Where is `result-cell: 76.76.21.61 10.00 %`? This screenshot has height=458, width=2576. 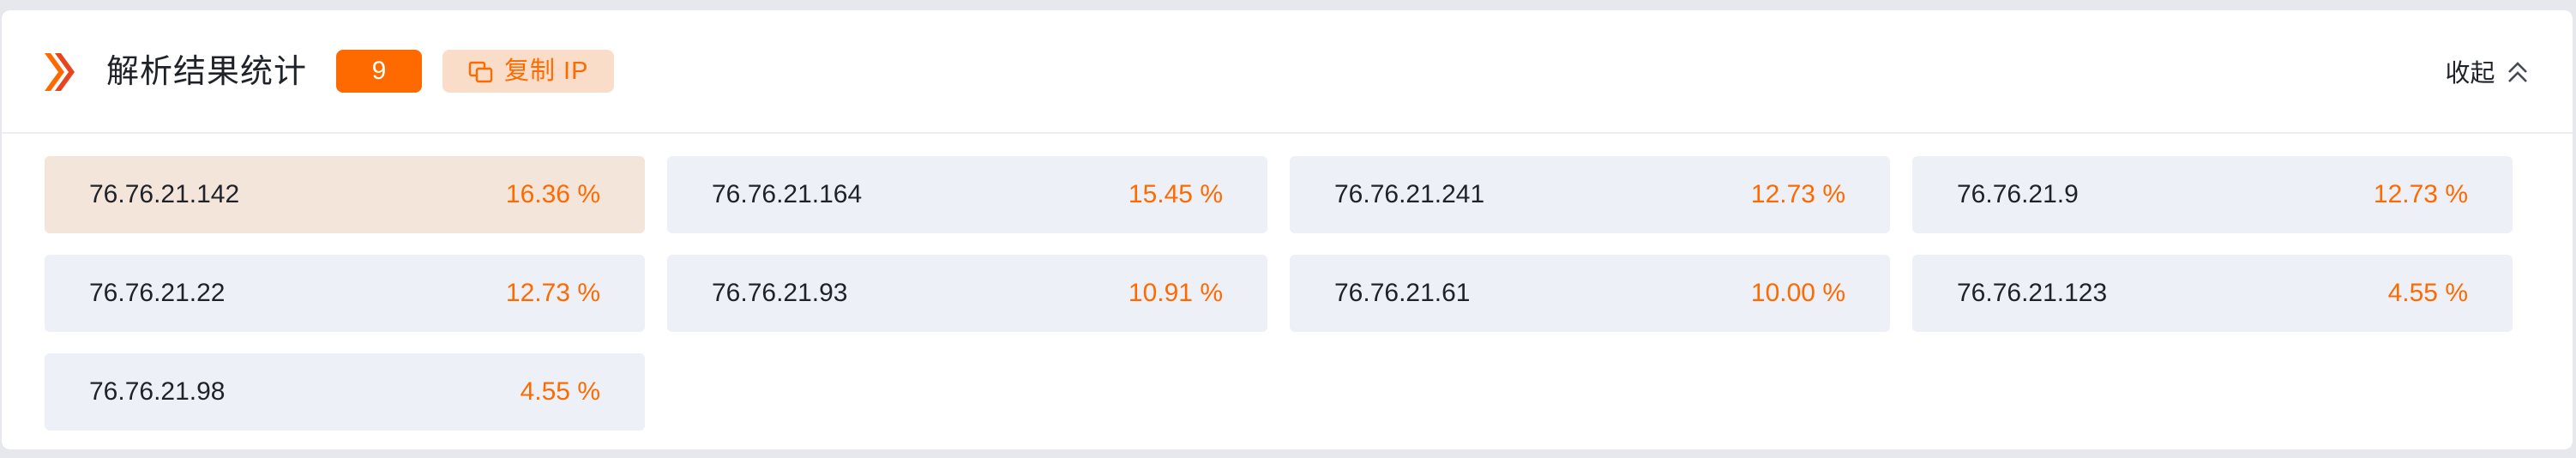 result-cell: 76.76.21.61 10.00 % is located at coordinates (1590, 293).